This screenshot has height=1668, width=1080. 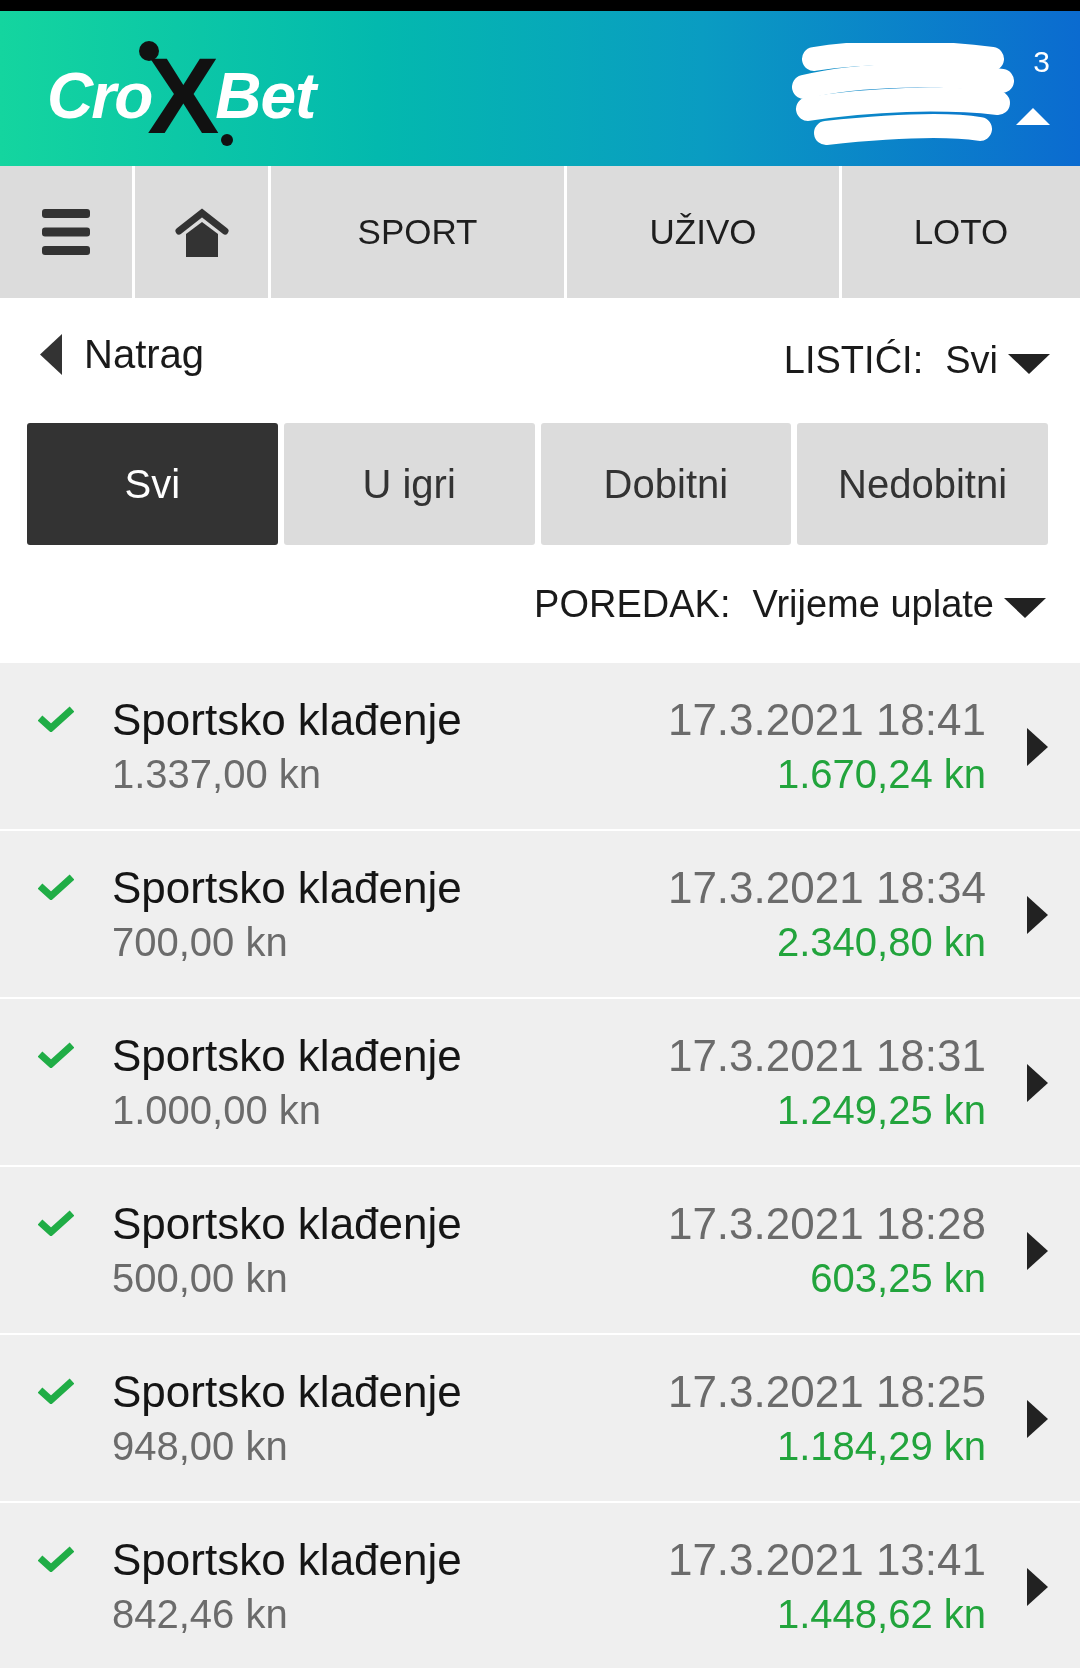 What do you see at coordinates (666, 484) in the screenshot?
I see `filter-tab: Dobitni` at bounding box center [666, 484].